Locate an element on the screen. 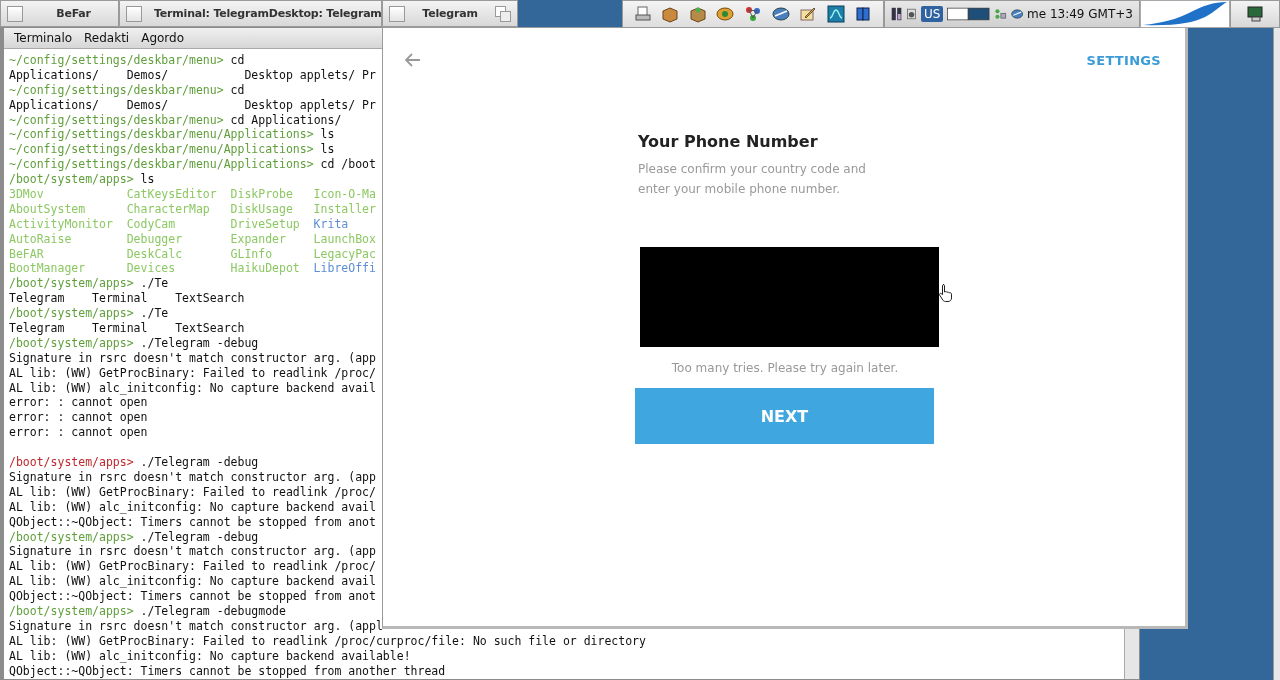 The height and width of the screenshot is (680, 1280). app-name: DriveSetup is located at coordinates (265, 223).